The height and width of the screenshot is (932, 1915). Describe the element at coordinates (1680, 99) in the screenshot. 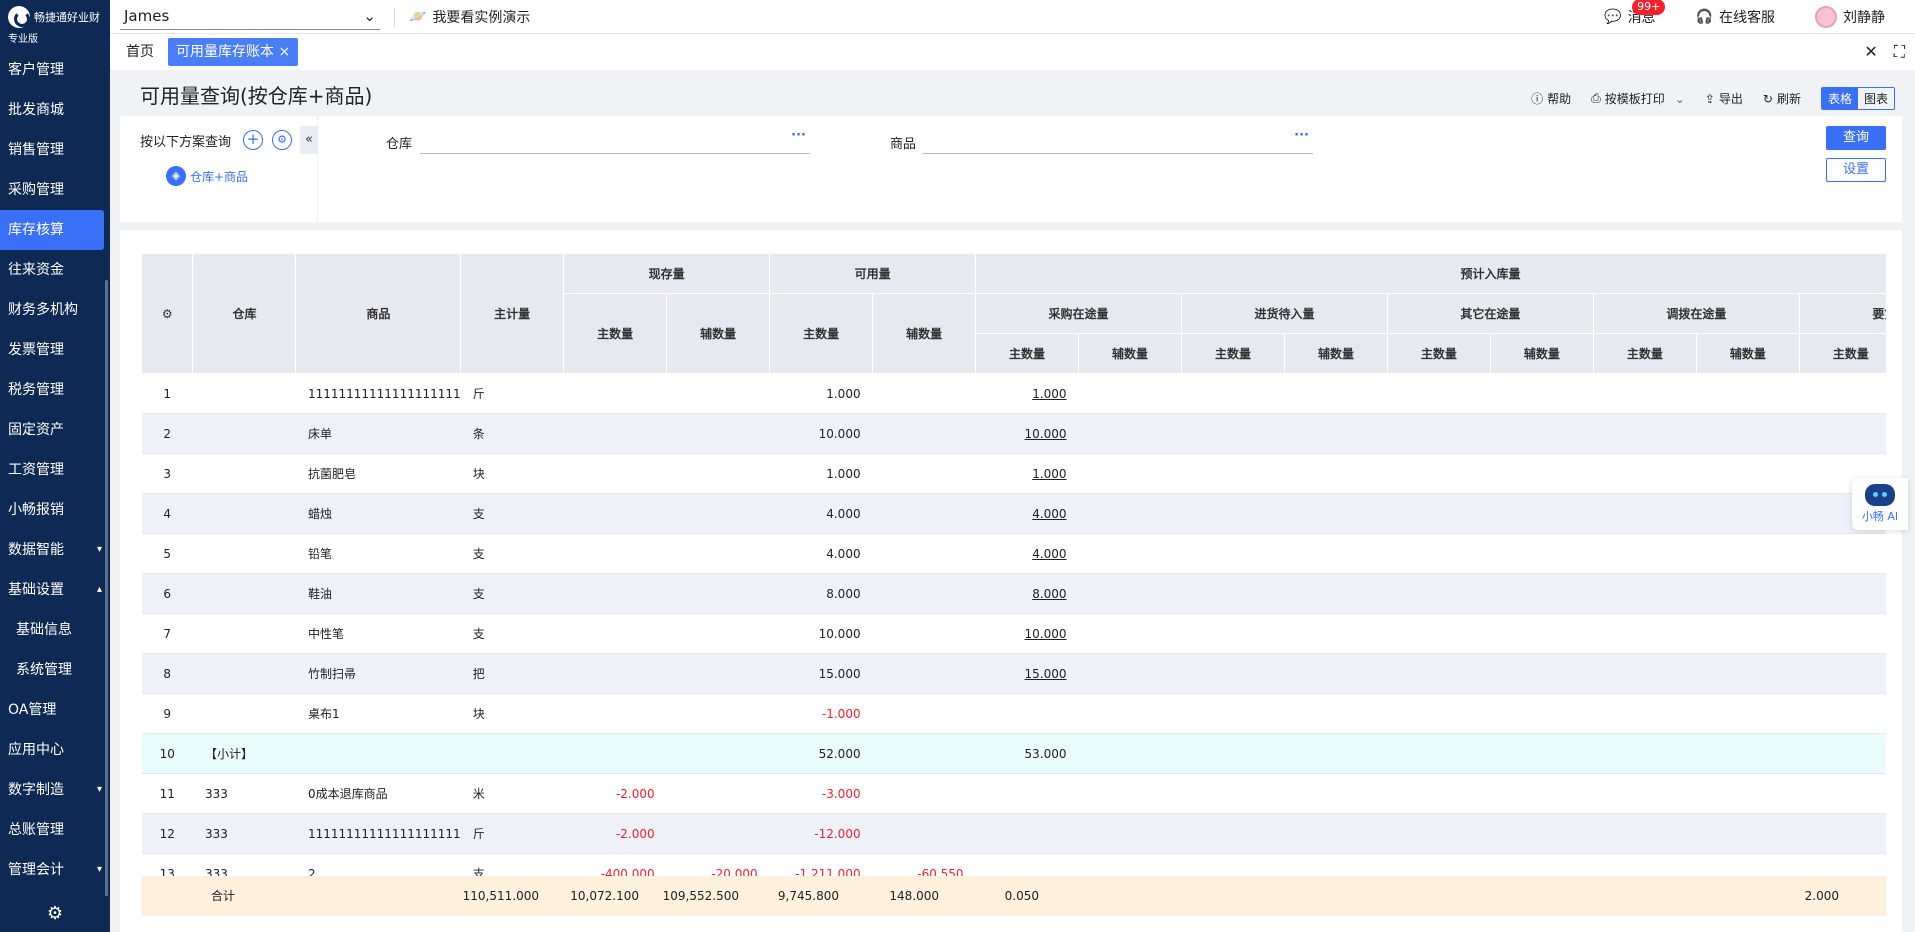

I see `chevron-down-icon: ⌄` at that location.